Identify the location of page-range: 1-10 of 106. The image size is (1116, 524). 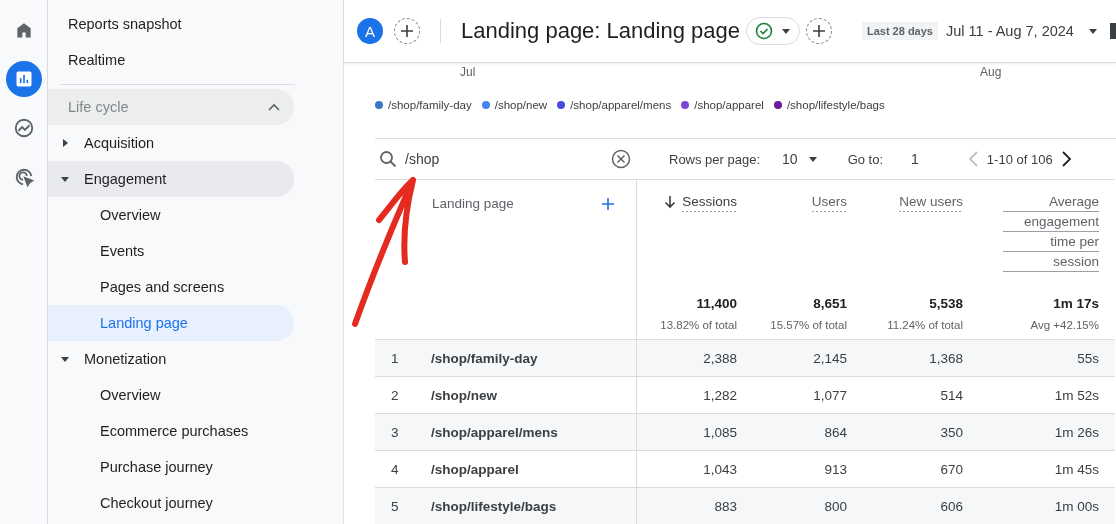
(1019, 159).